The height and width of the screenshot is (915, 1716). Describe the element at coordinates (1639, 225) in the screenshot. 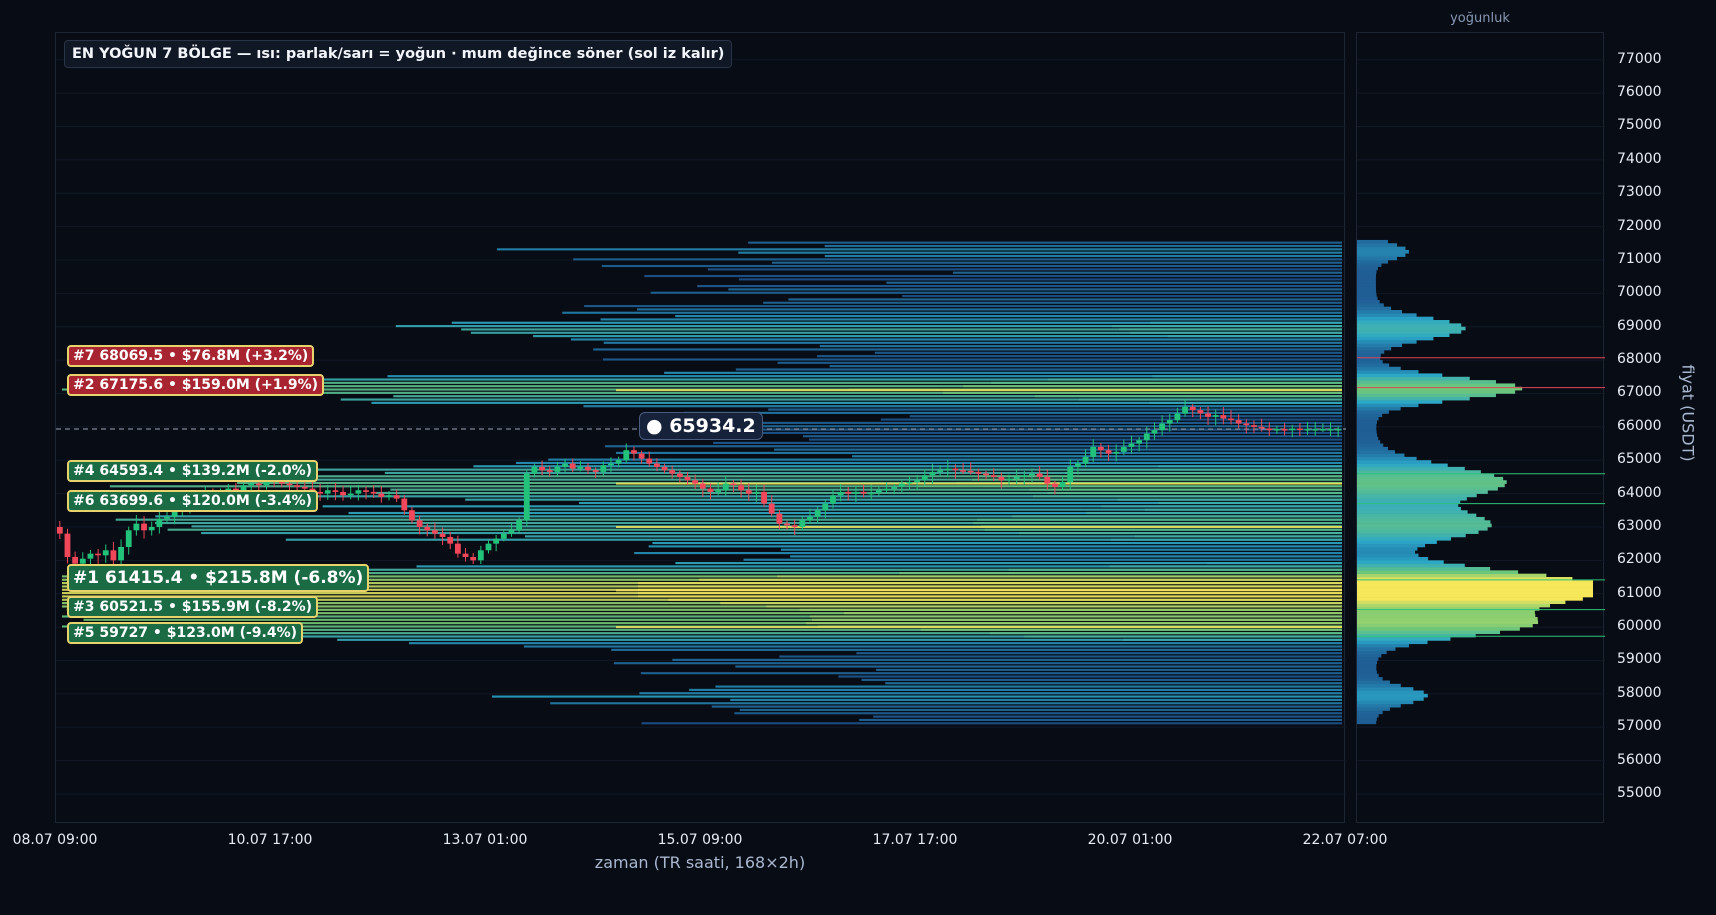

I see `y-tick-label: 72000` at that location.